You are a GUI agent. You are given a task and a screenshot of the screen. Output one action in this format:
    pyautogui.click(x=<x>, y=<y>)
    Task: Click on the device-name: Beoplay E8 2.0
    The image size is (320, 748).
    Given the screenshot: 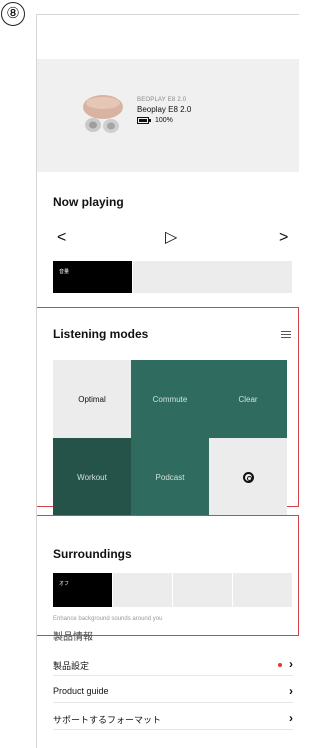 What is the action you would take?
    pyautogui.click(x=164, y=109)
    